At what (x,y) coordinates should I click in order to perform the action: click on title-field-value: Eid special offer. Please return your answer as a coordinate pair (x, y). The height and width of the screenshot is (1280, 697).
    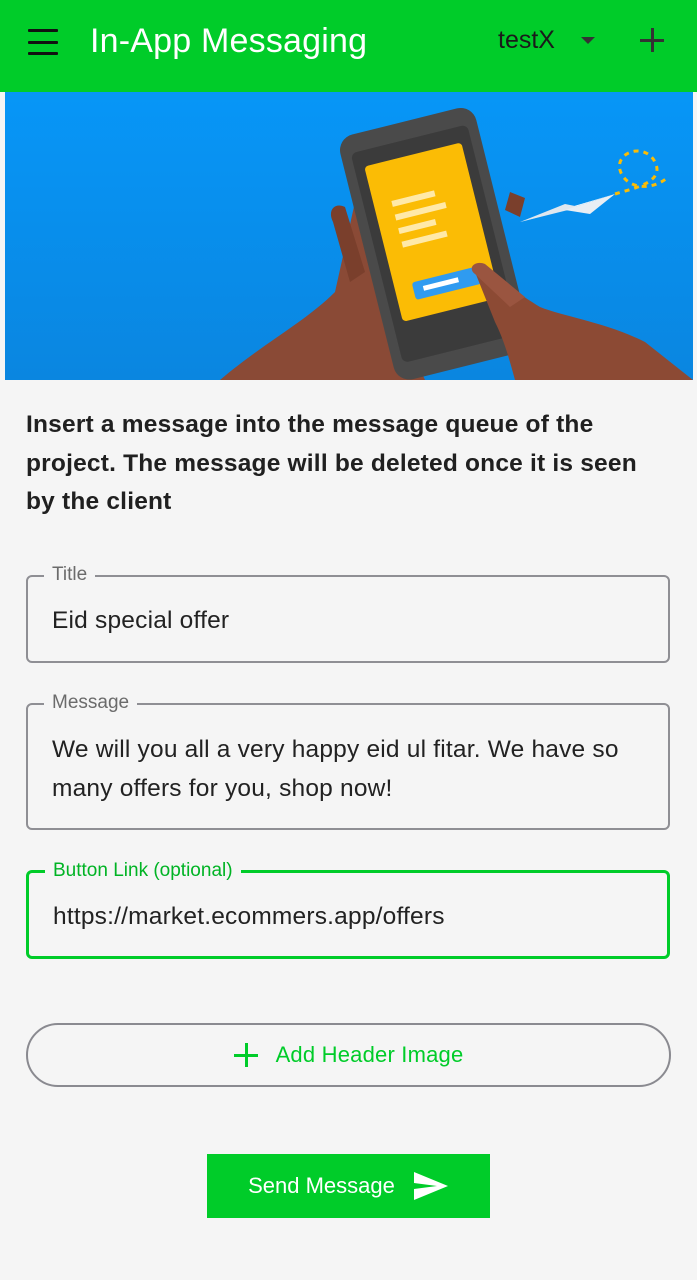
    Looking at the image, I should click on (141, 620).